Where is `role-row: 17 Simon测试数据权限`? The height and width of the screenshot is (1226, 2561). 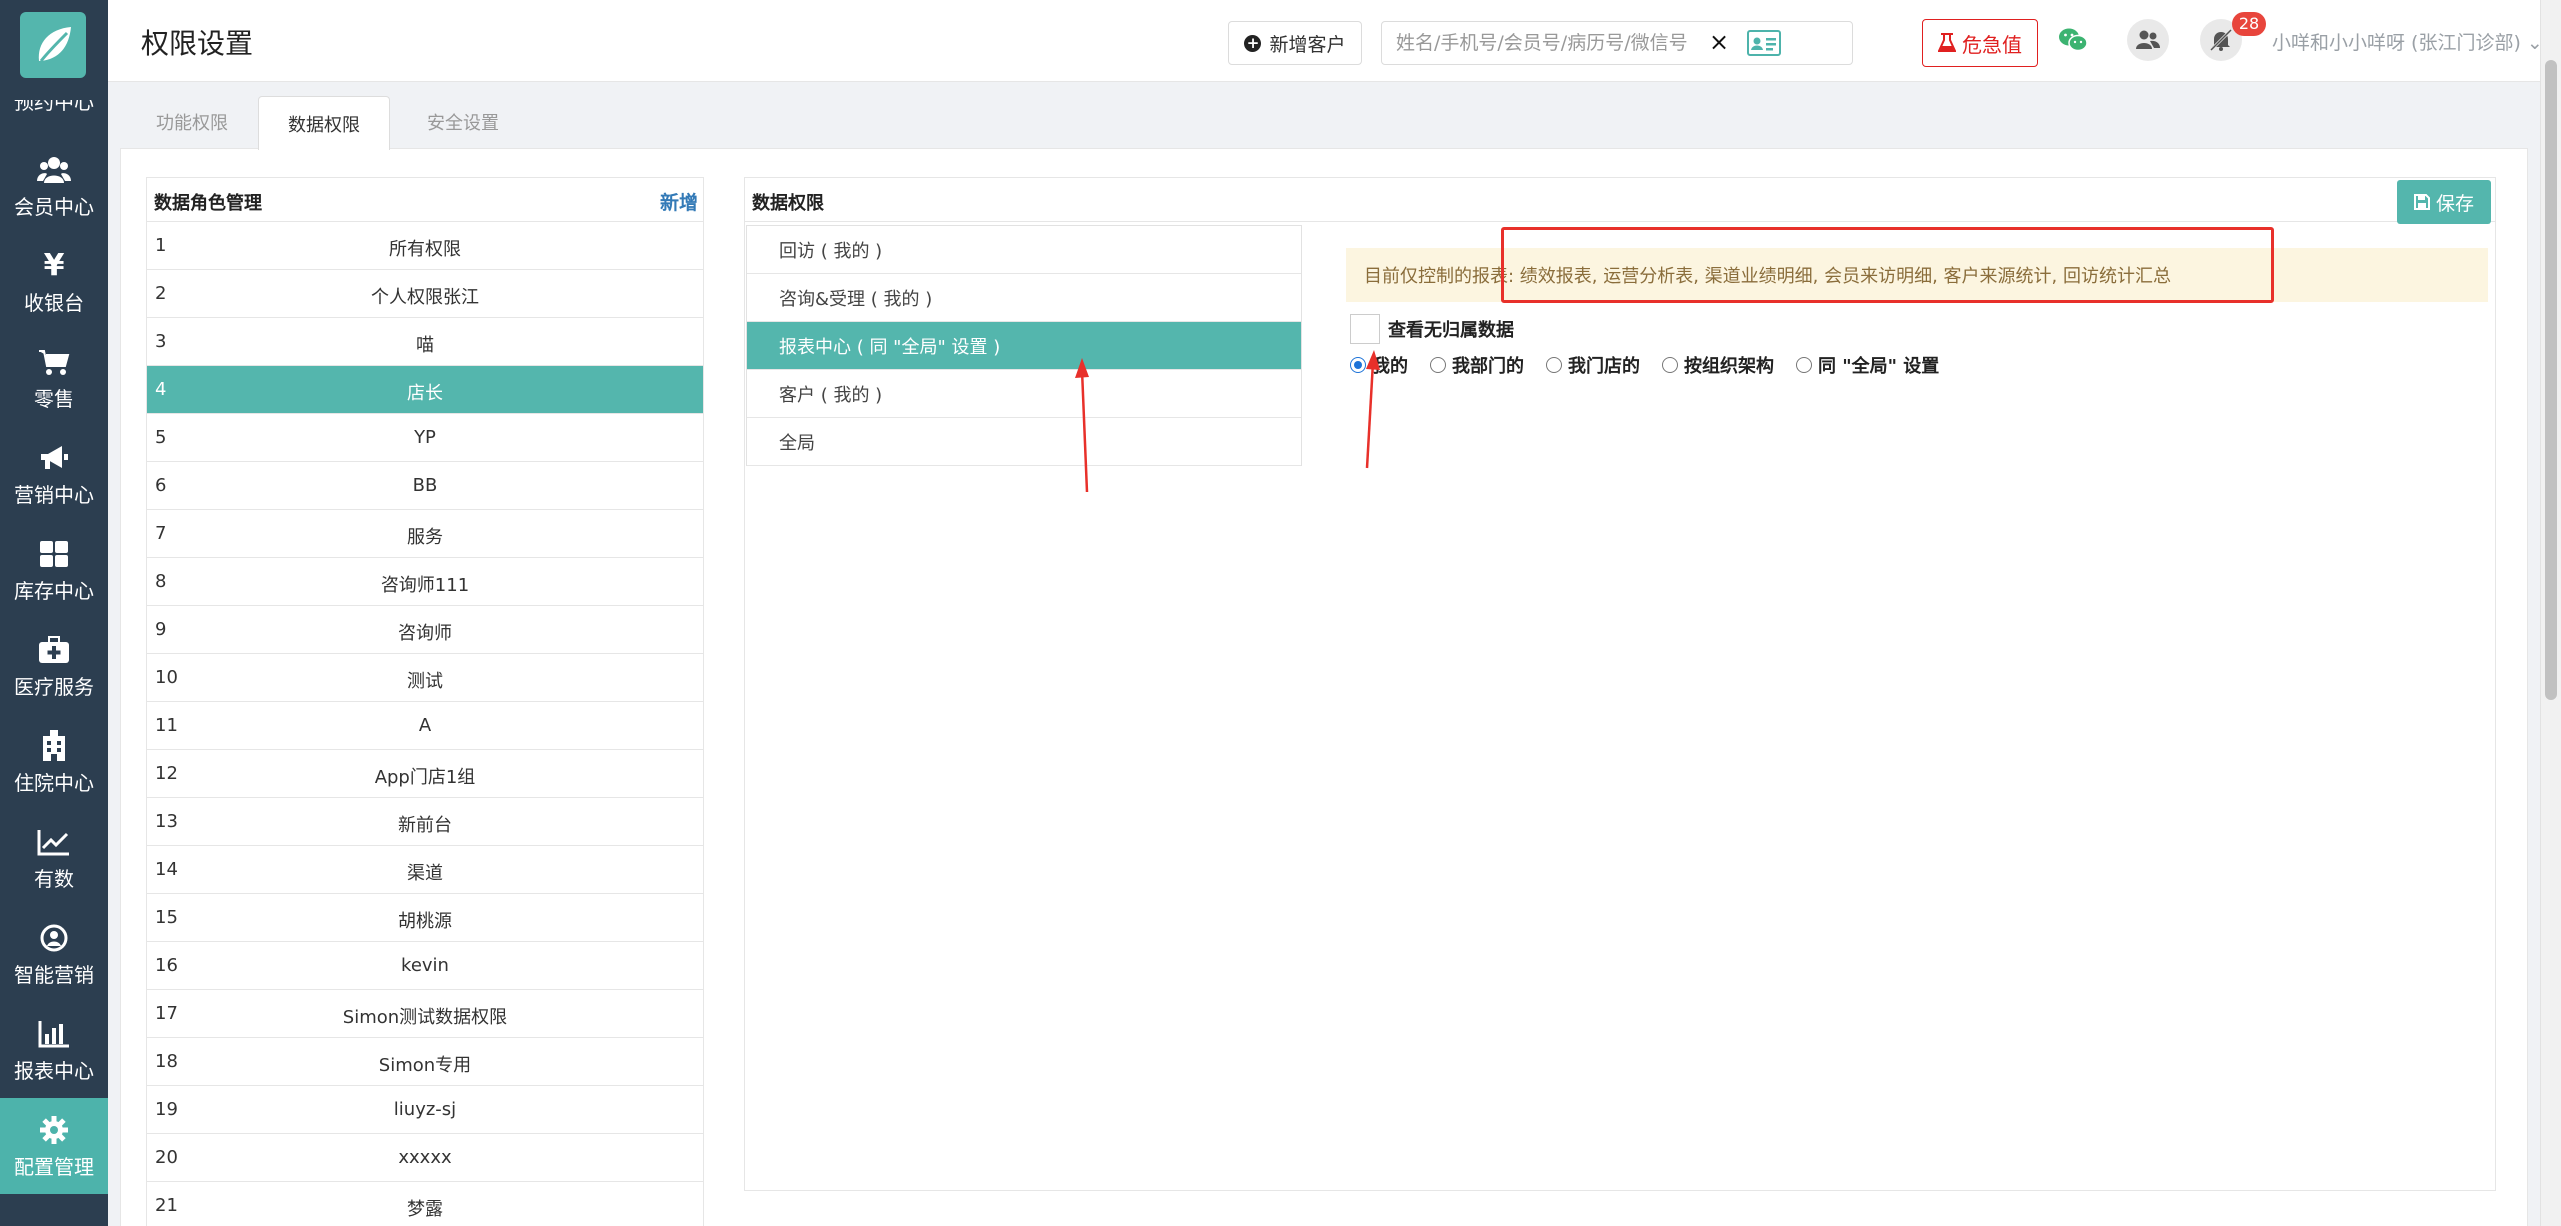
role-row: 17 Simon测试数据权限 is located at coordinates (425, 1014).